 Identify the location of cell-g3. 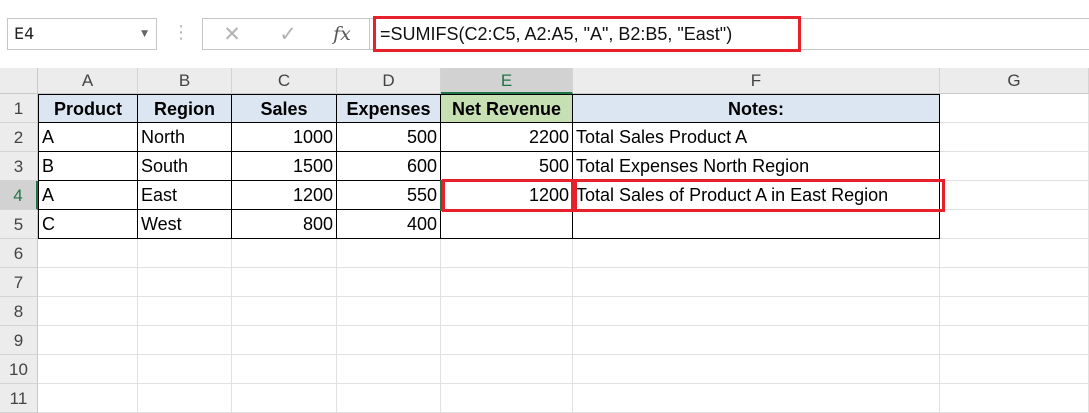
(1014, 166).